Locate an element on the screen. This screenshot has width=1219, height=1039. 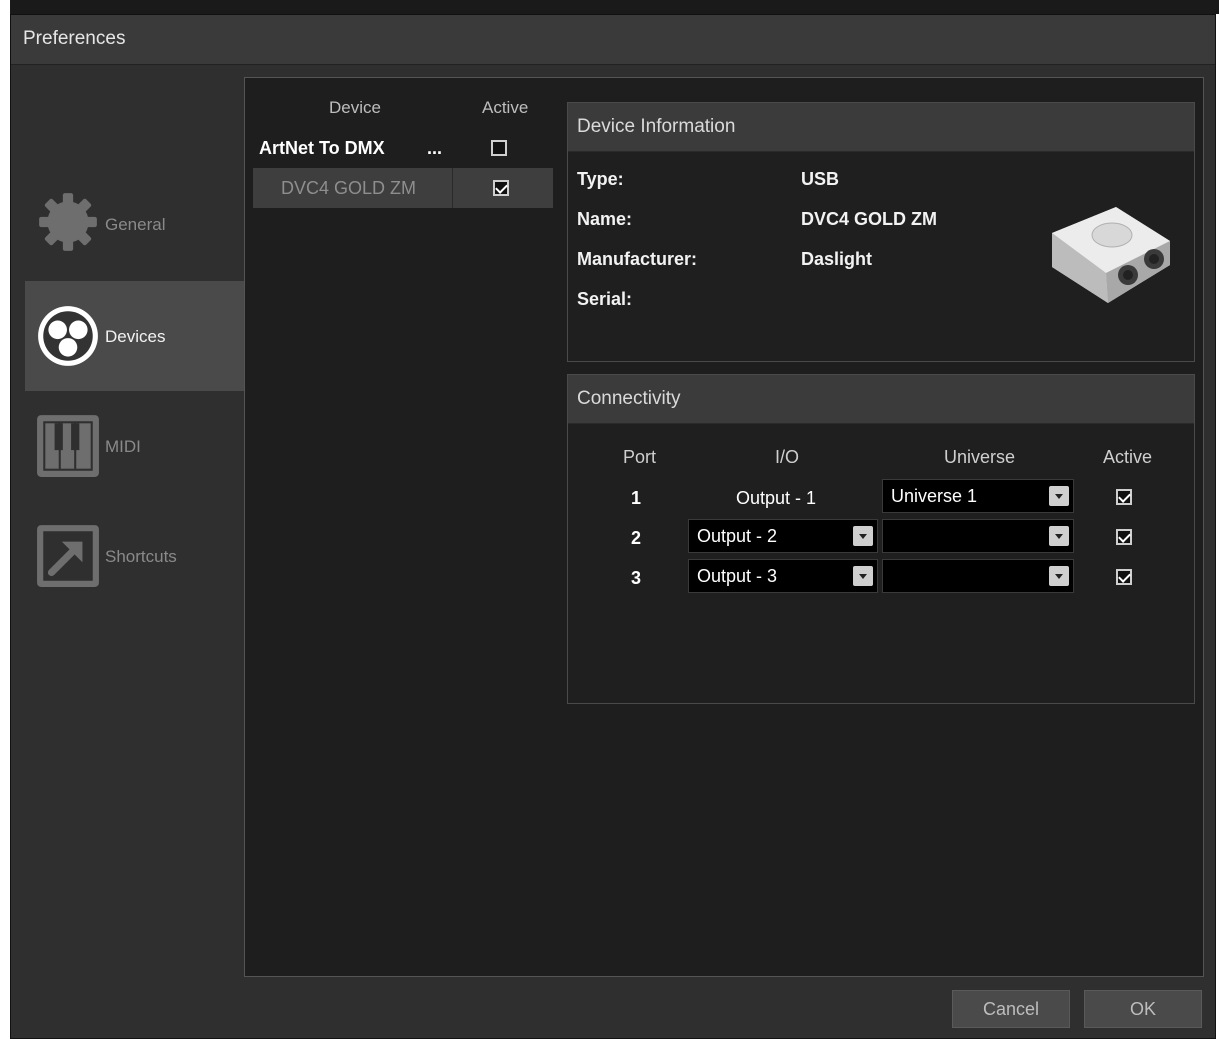
universe-column-header: Universe is located at coordinates (980, 457).